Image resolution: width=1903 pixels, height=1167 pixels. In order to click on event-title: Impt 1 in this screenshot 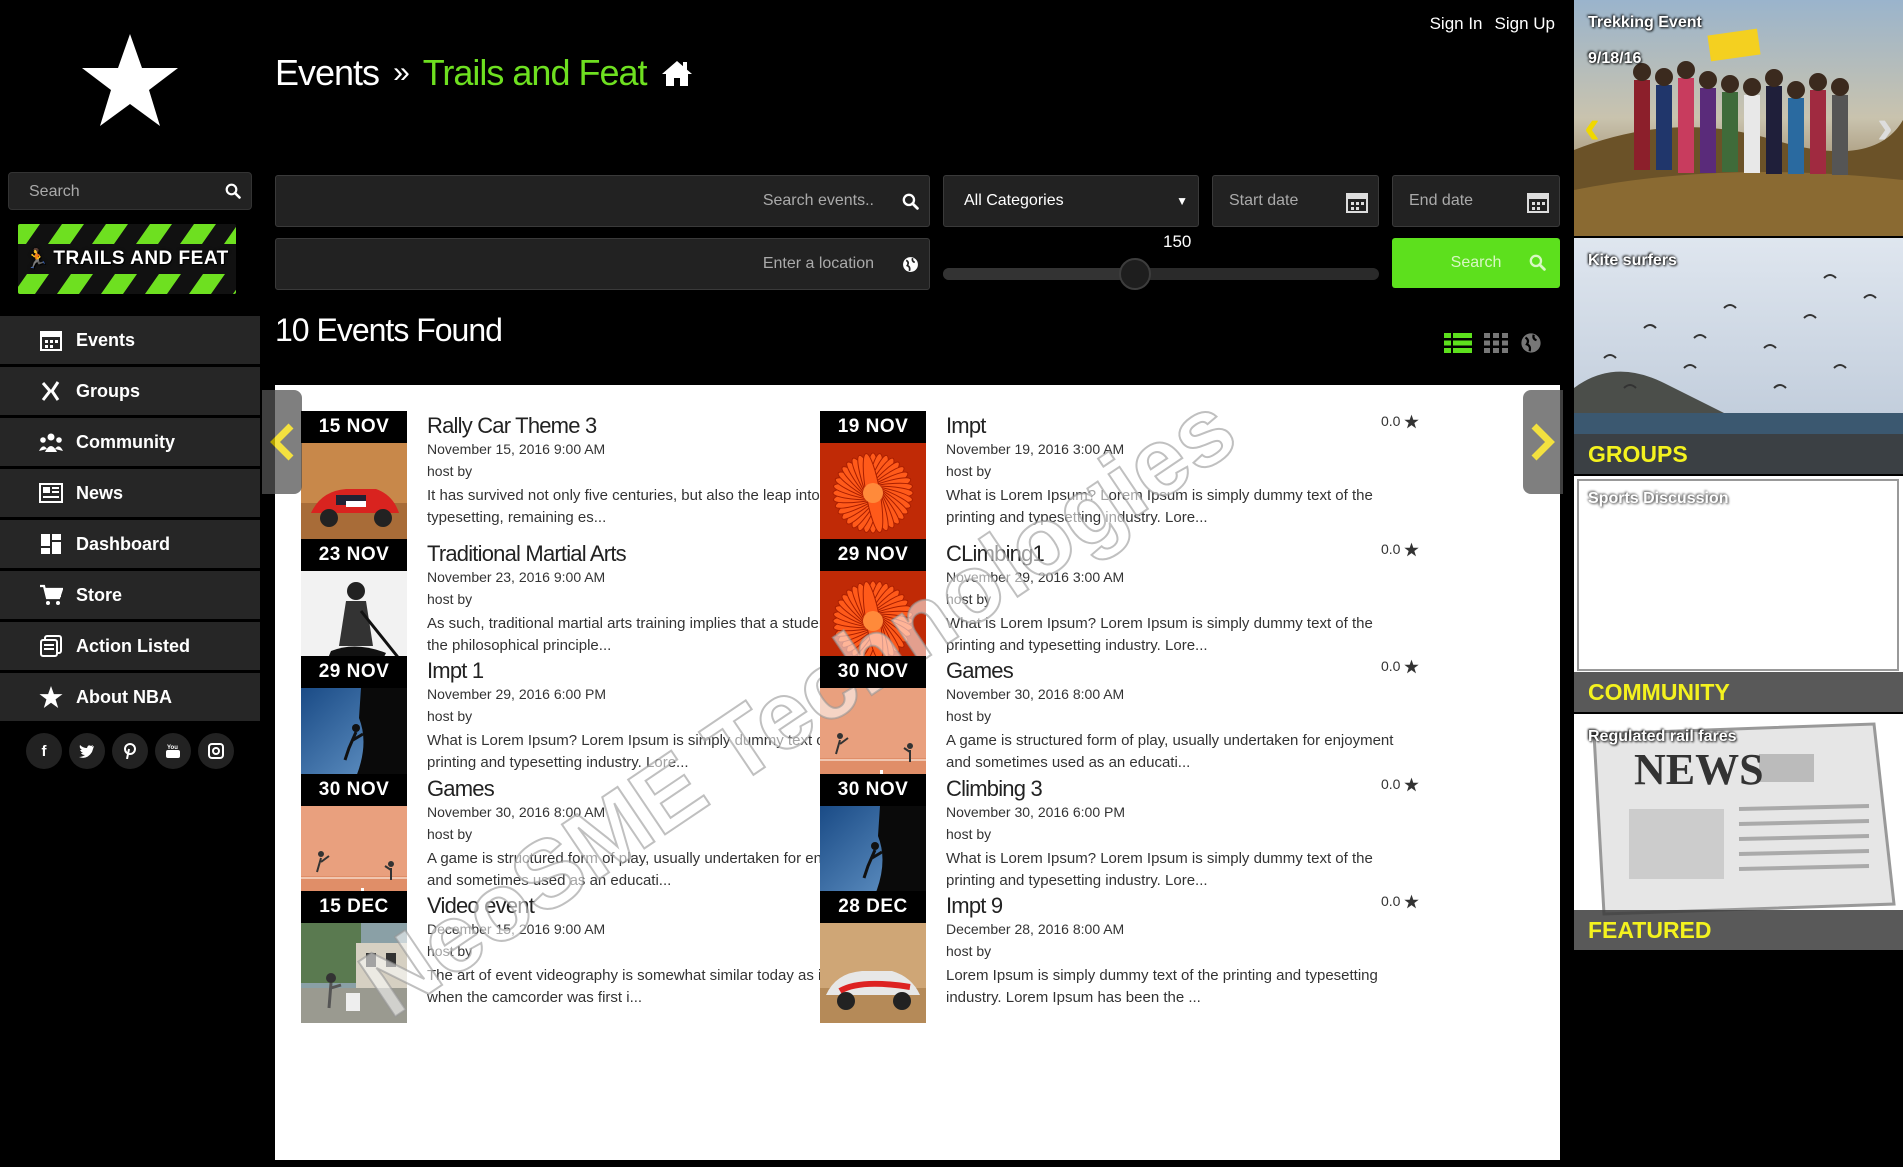, I will do `click(455, 671)`.